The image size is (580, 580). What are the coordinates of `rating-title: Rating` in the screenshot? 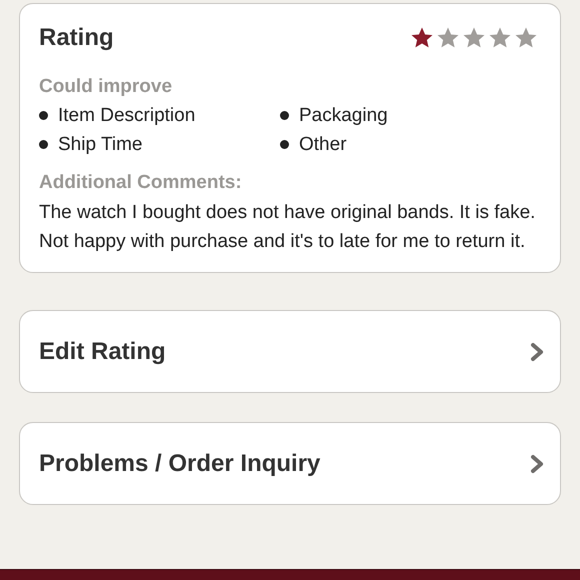 It's located at (76, 38).